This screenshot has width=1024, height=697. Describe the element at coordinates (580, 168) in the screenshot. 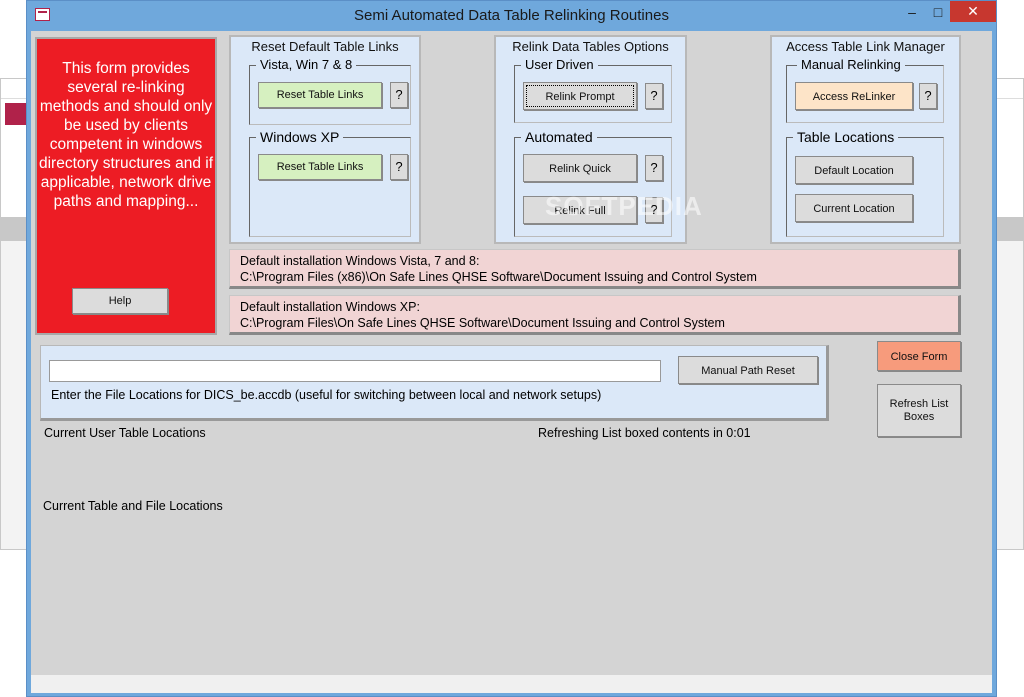

I see `relink-quick-button: Relink Quick` at that location.